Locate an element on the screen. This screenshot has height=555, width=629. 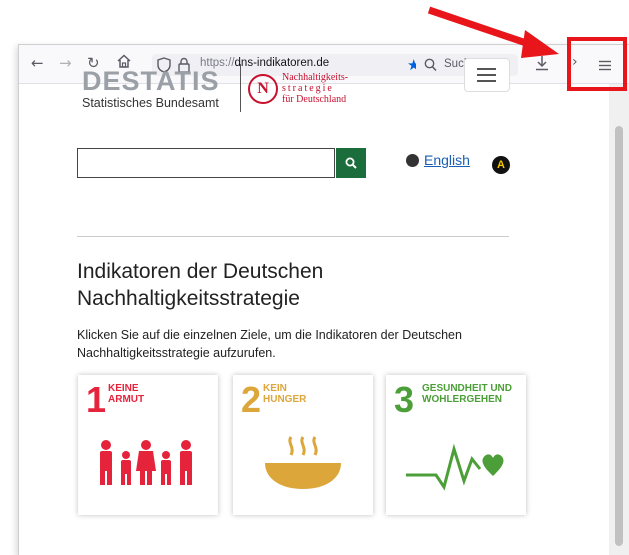
english-language-link: English is located at coordinates (447, 160).